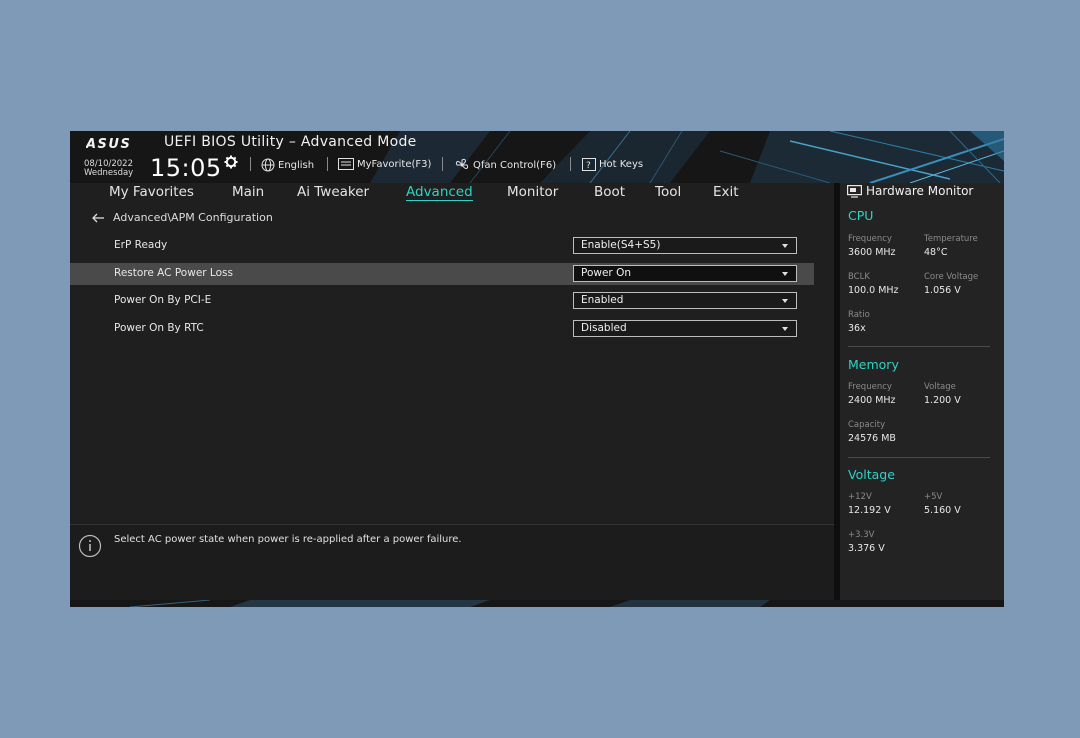 The width and height of the screenshot is (1080, 738). What do you see at coordinates (859, 277) in the screenshot?
I see `cpu-bclk-label: BCLK` at bounding box center [859, 277].